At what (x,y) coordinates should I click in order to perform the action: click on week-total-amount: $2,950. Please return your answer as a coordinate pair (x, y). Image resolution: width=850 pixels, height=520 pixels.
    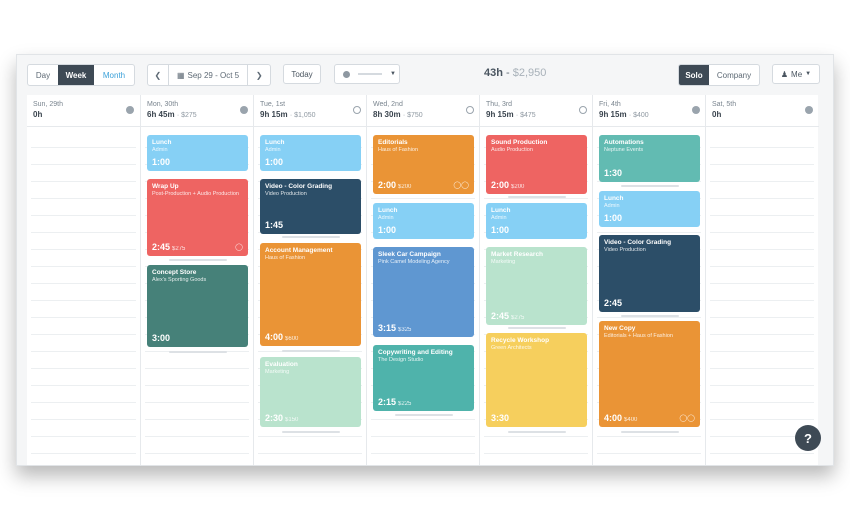
    Looking at the image, I should click on (529, 73).